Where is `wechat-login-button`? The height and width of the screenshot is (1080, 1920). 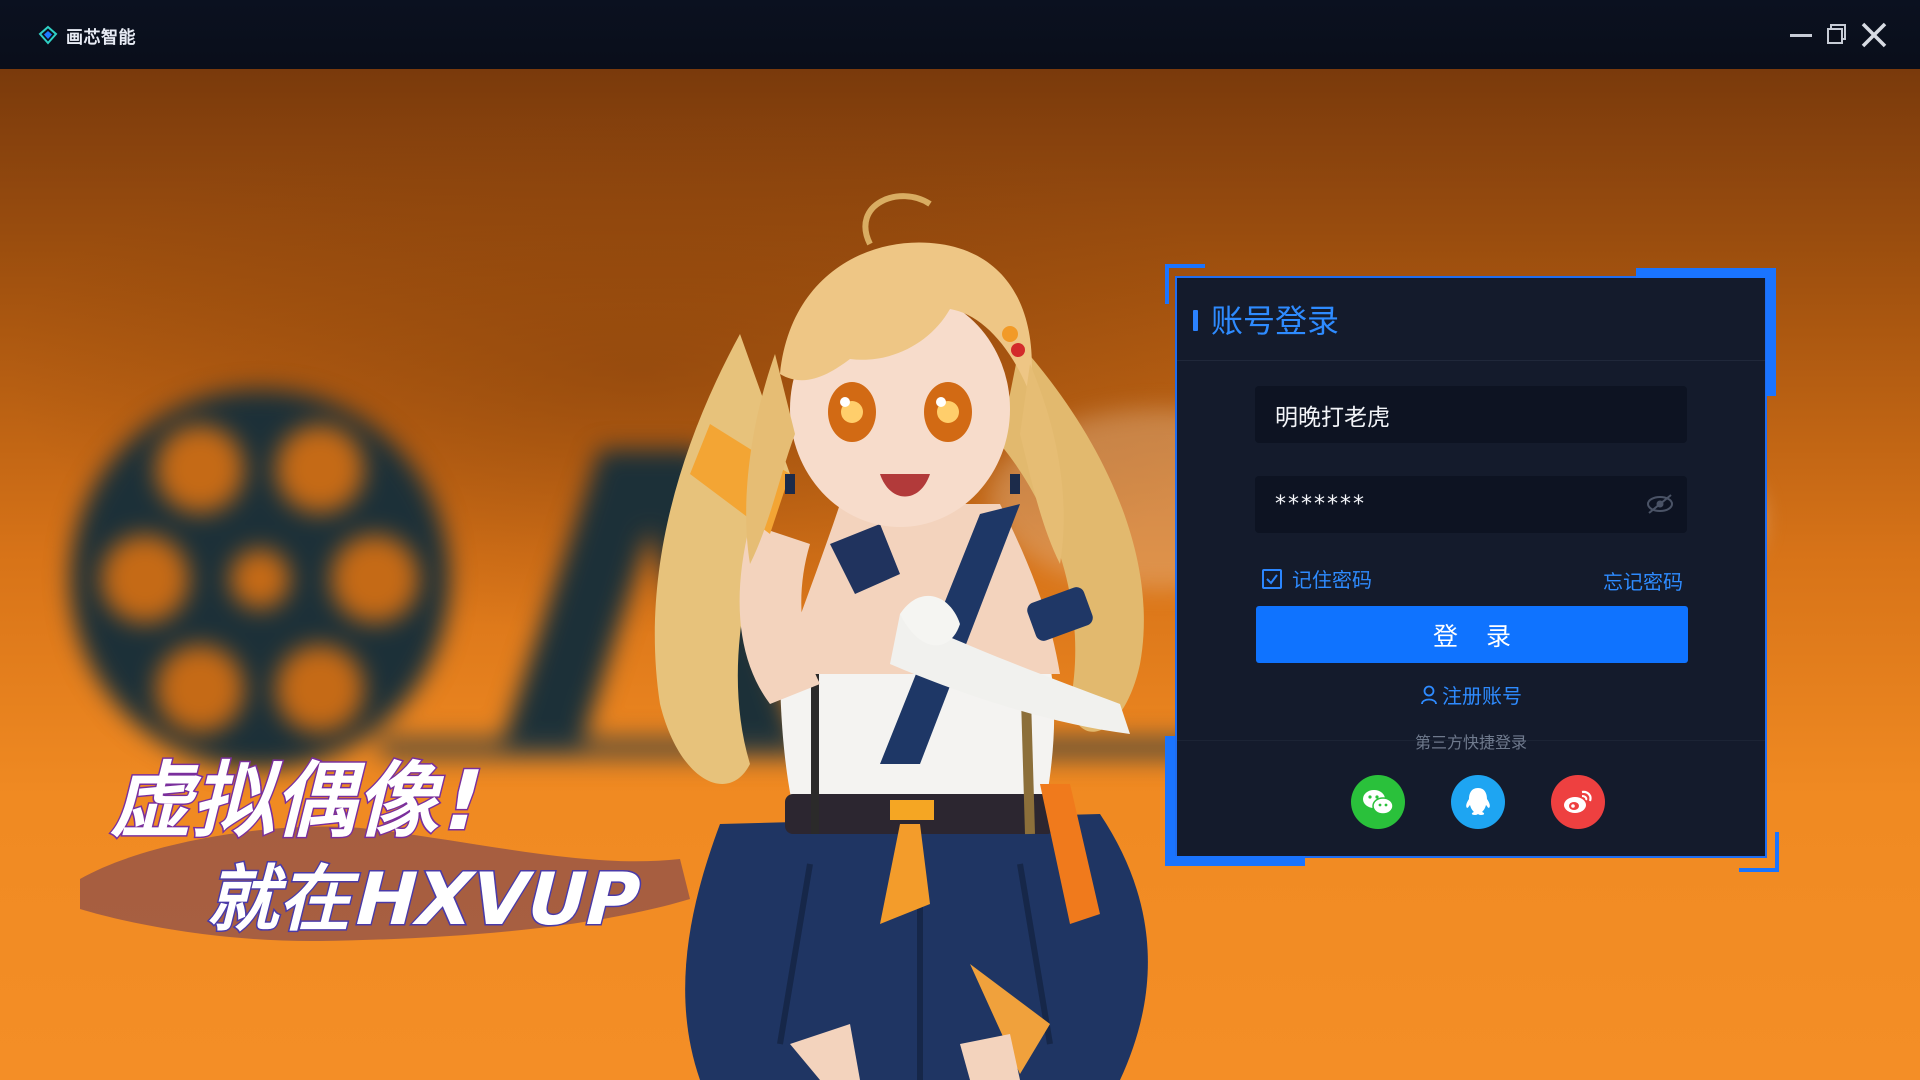
wechat-login-button is located at coordinates (1378, 802).